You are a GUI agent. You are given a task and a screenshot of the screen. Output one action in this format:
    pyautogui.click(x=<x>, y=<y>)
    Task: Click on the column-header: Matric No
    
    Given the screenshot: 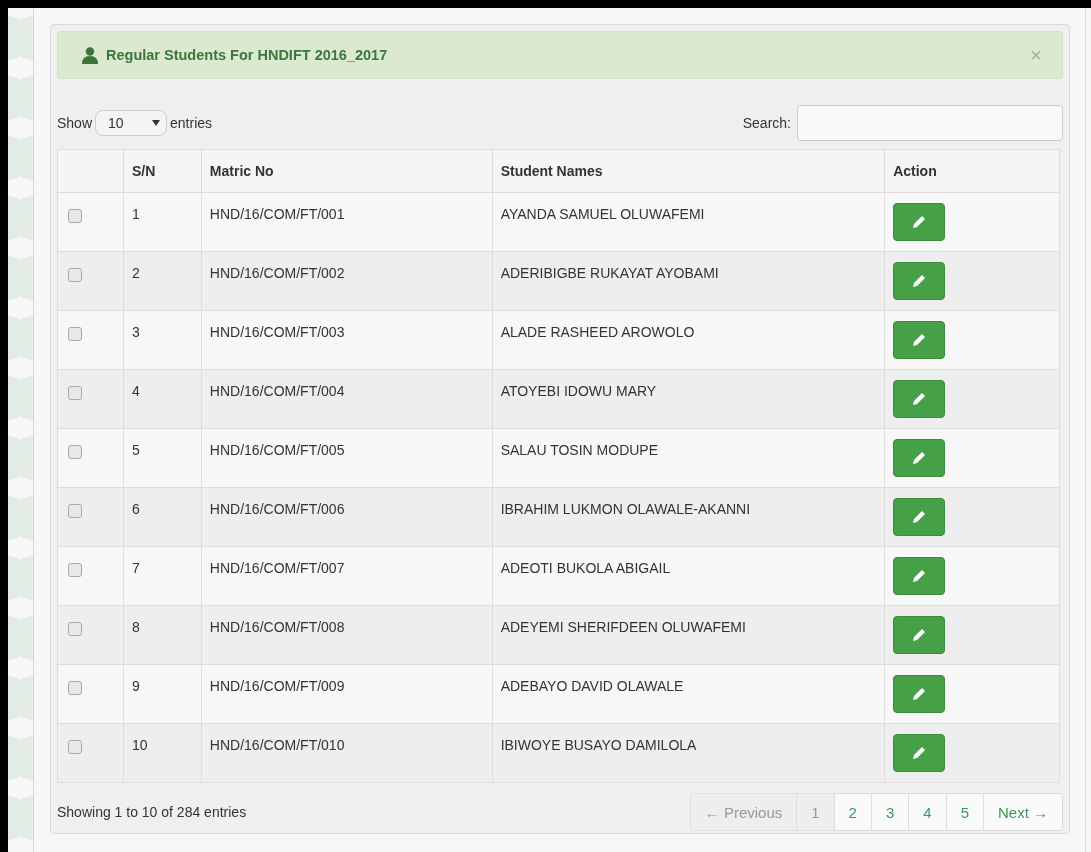 What is the action you would take?
    pyautogui.click(x=347, y=171)
    